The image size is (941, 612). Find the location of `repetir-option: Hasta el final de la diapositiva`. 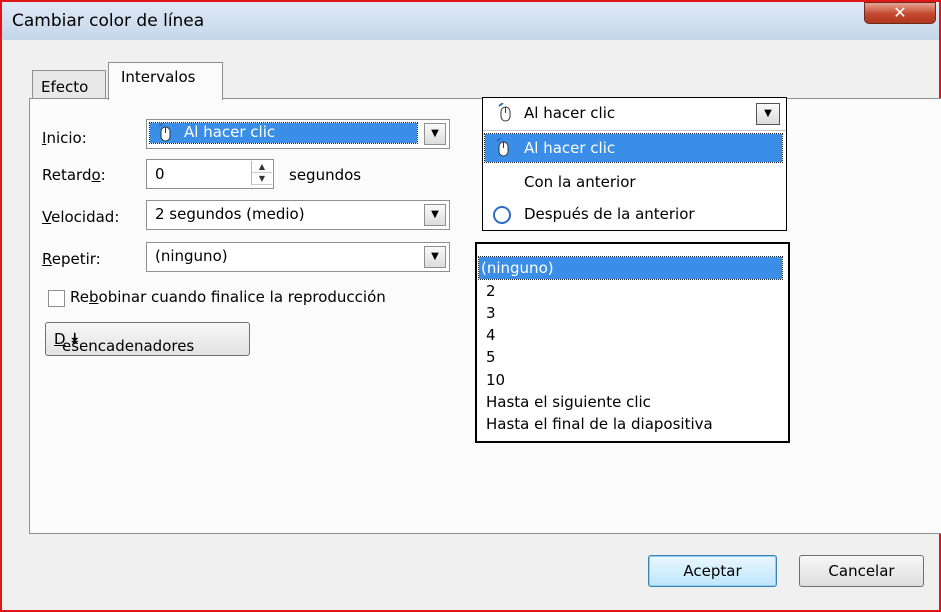

repetir-option: Hasta el final de la diapositiva is located at coordinates (634, 424).